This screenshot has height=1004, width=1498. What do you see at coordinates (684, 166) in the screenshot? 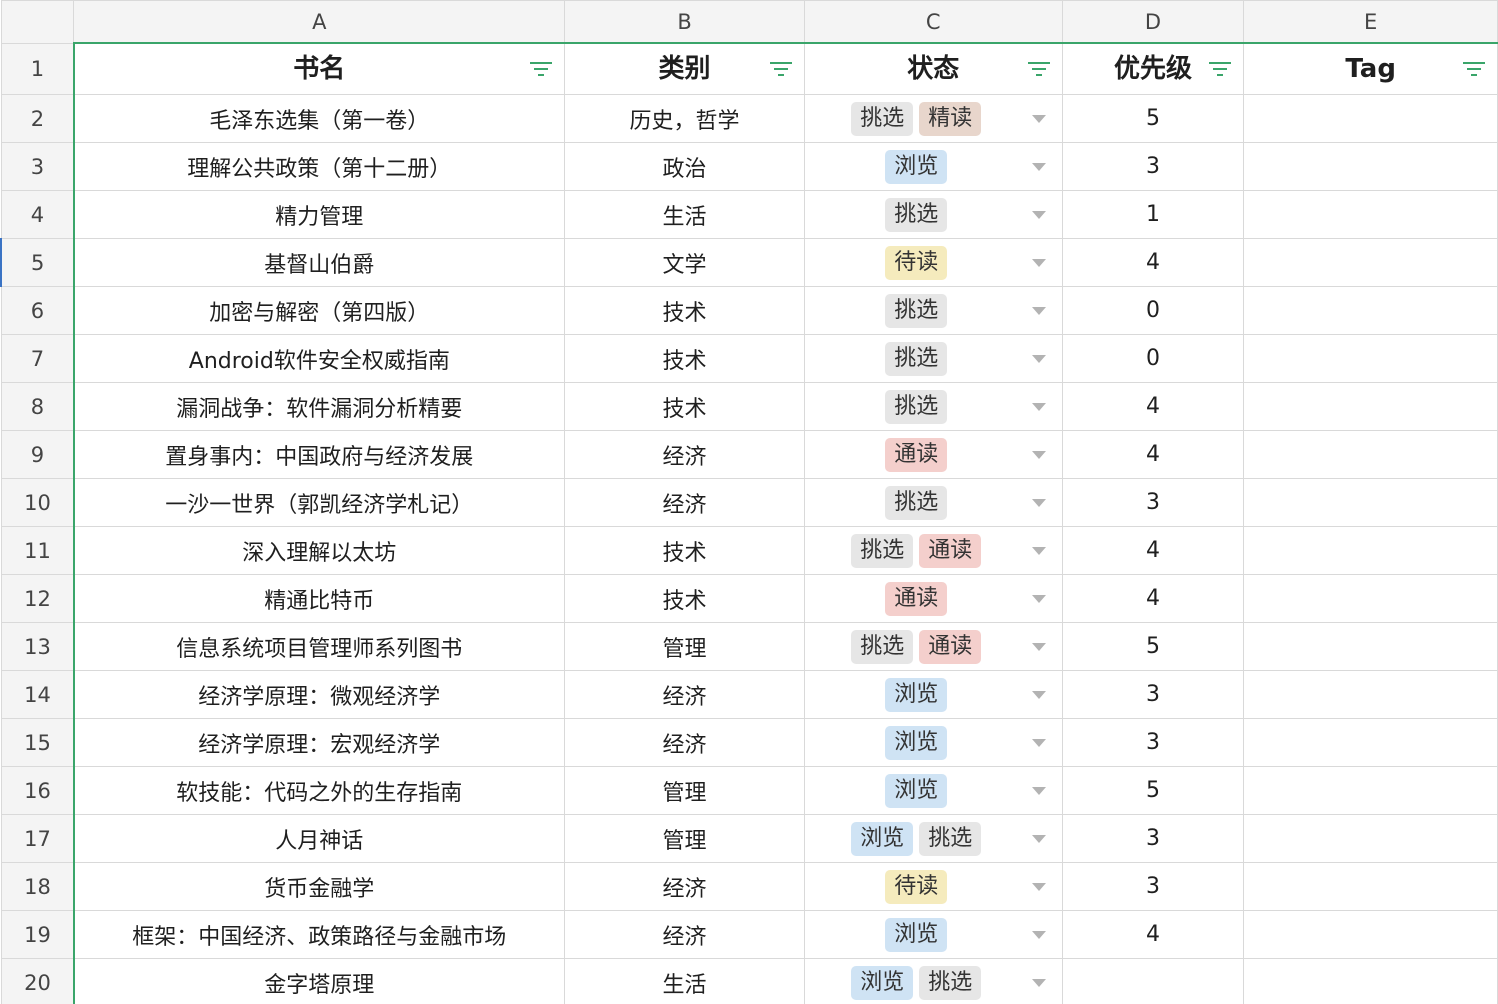
I see `category-cell: 政治` at bounding box center [684, 166].